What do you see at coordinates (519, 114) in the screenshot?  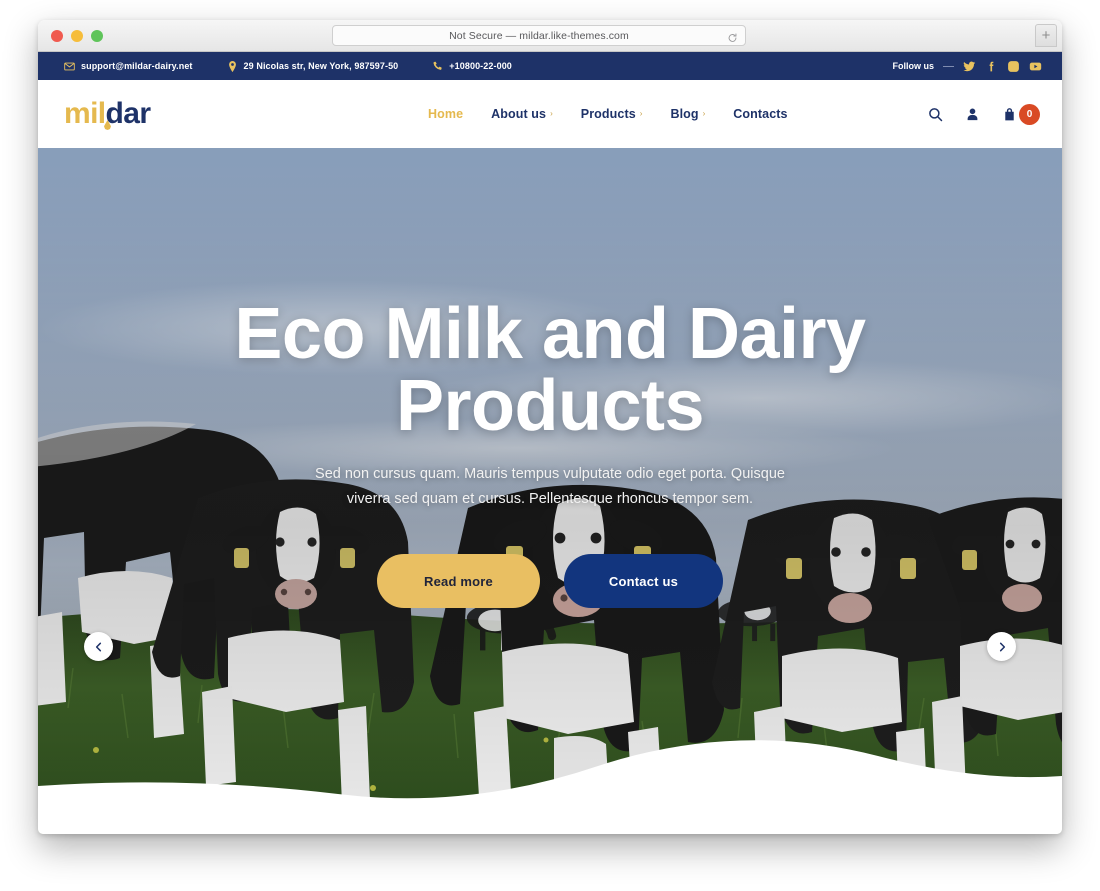 I see `nav-label: About us` at bounding box center [519, 114].